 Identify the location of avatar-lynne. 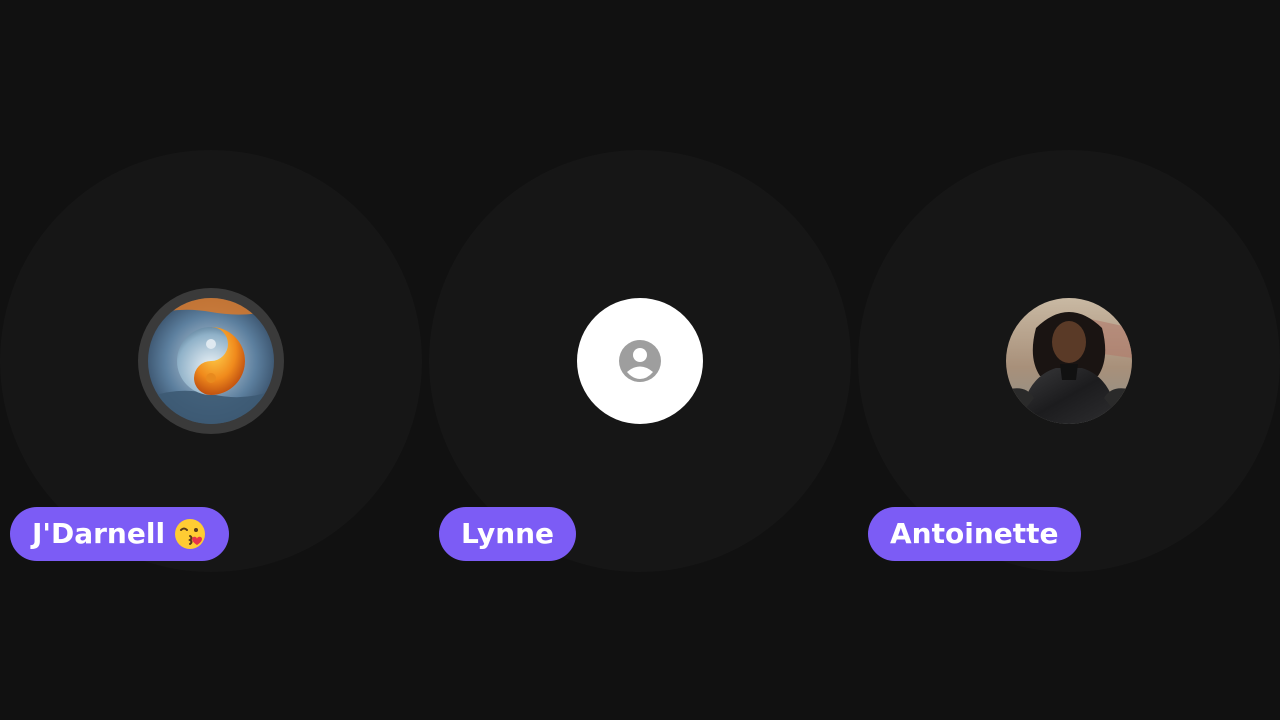
(640, 361).